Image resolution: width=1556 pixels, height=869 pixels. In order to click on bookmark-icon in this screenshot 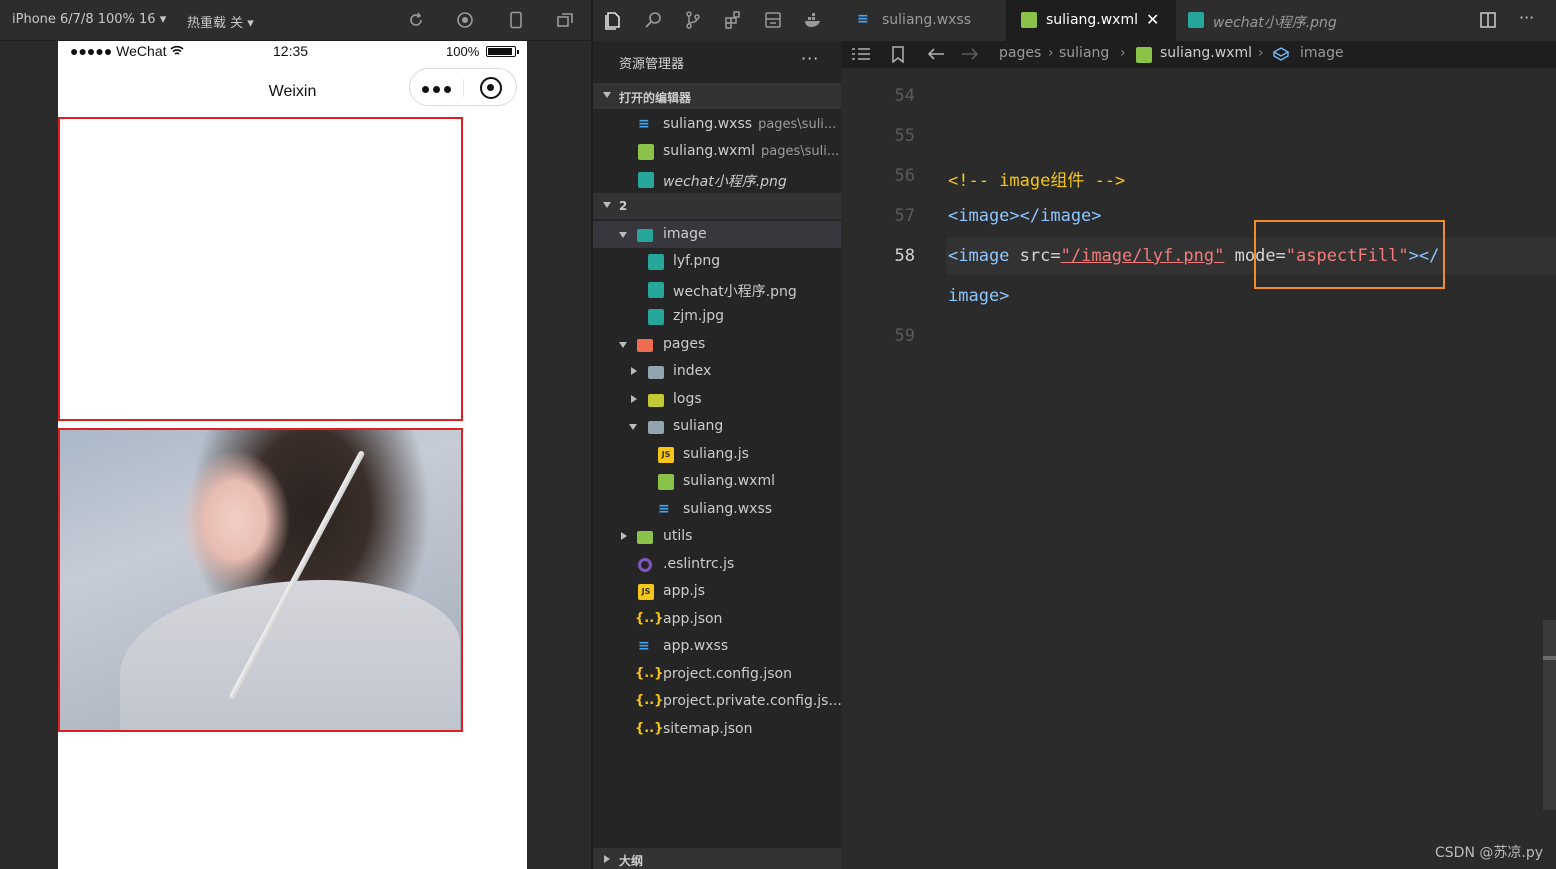, I will do `click(898, 54)`.